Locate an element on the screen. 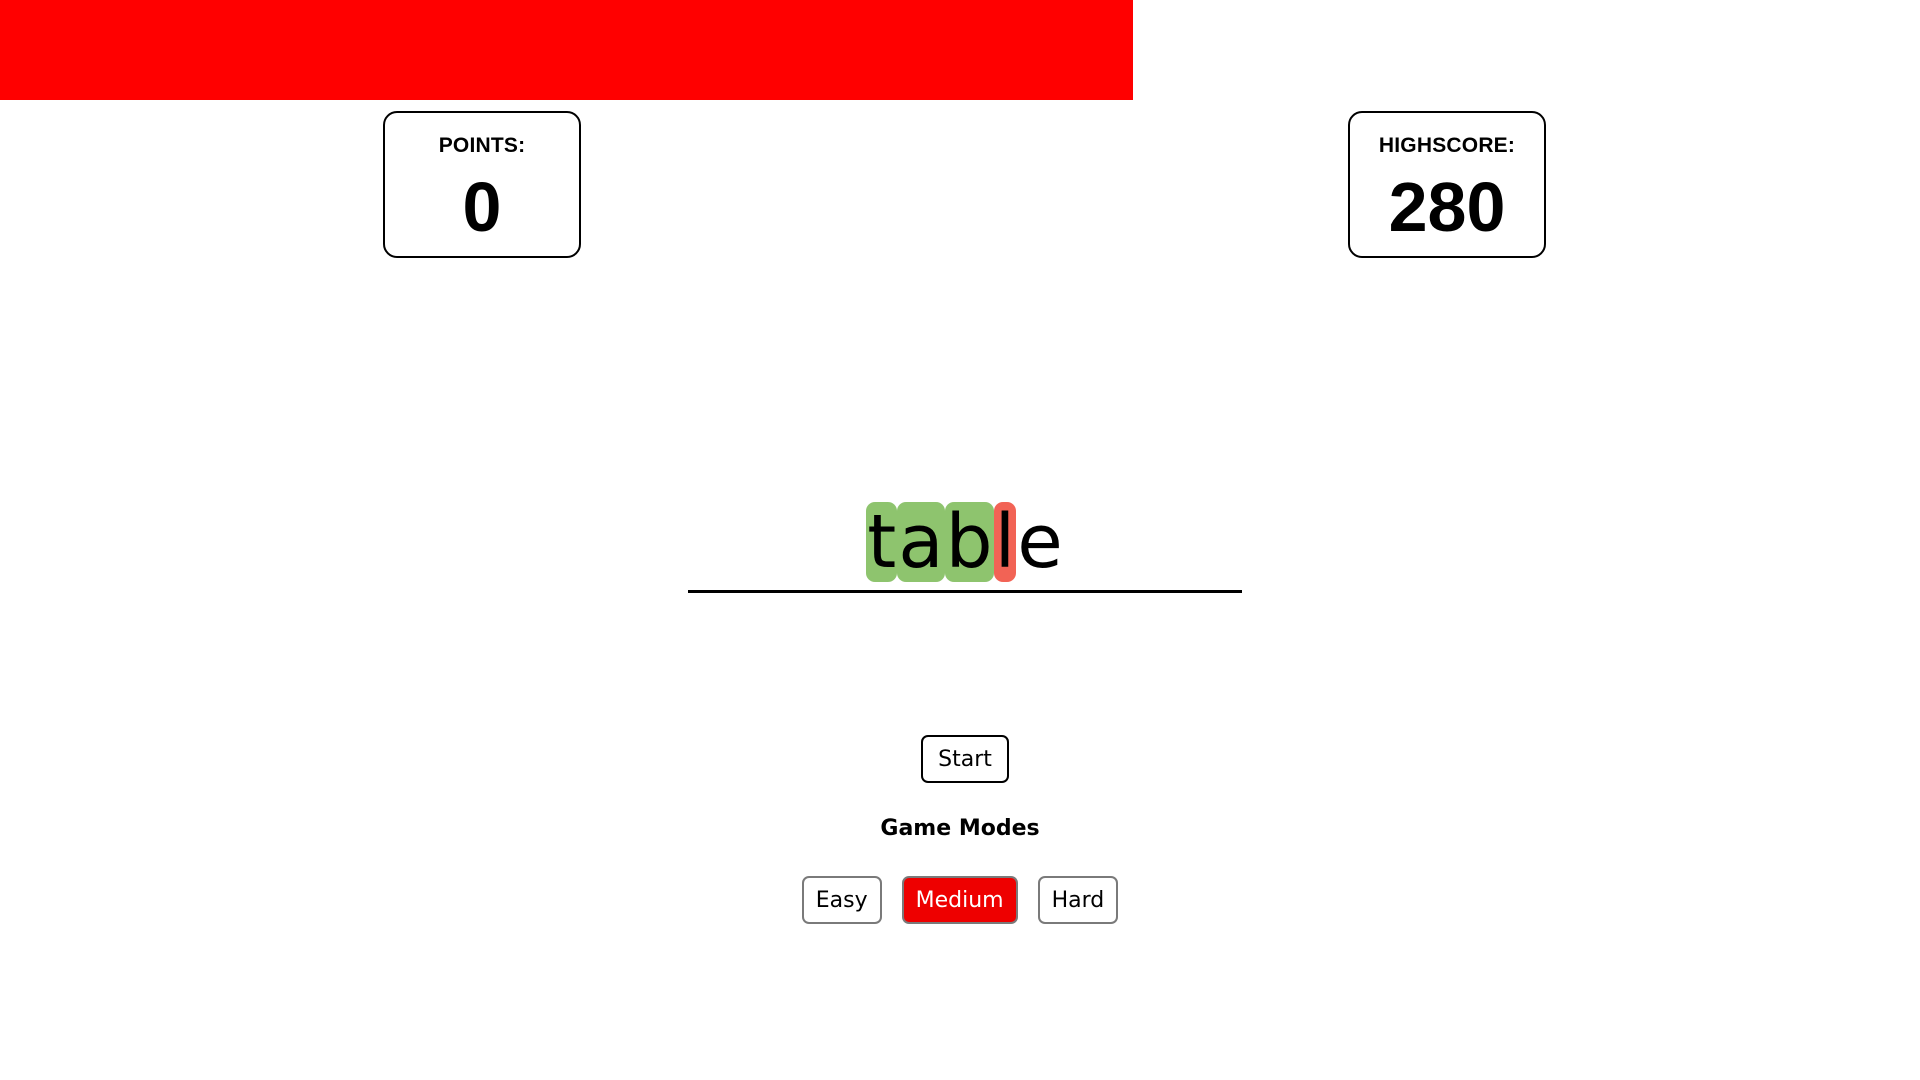 The image size is (1920, 1080). highscore-label: HIGHSCORE: is located at coordinates (1447, 145).